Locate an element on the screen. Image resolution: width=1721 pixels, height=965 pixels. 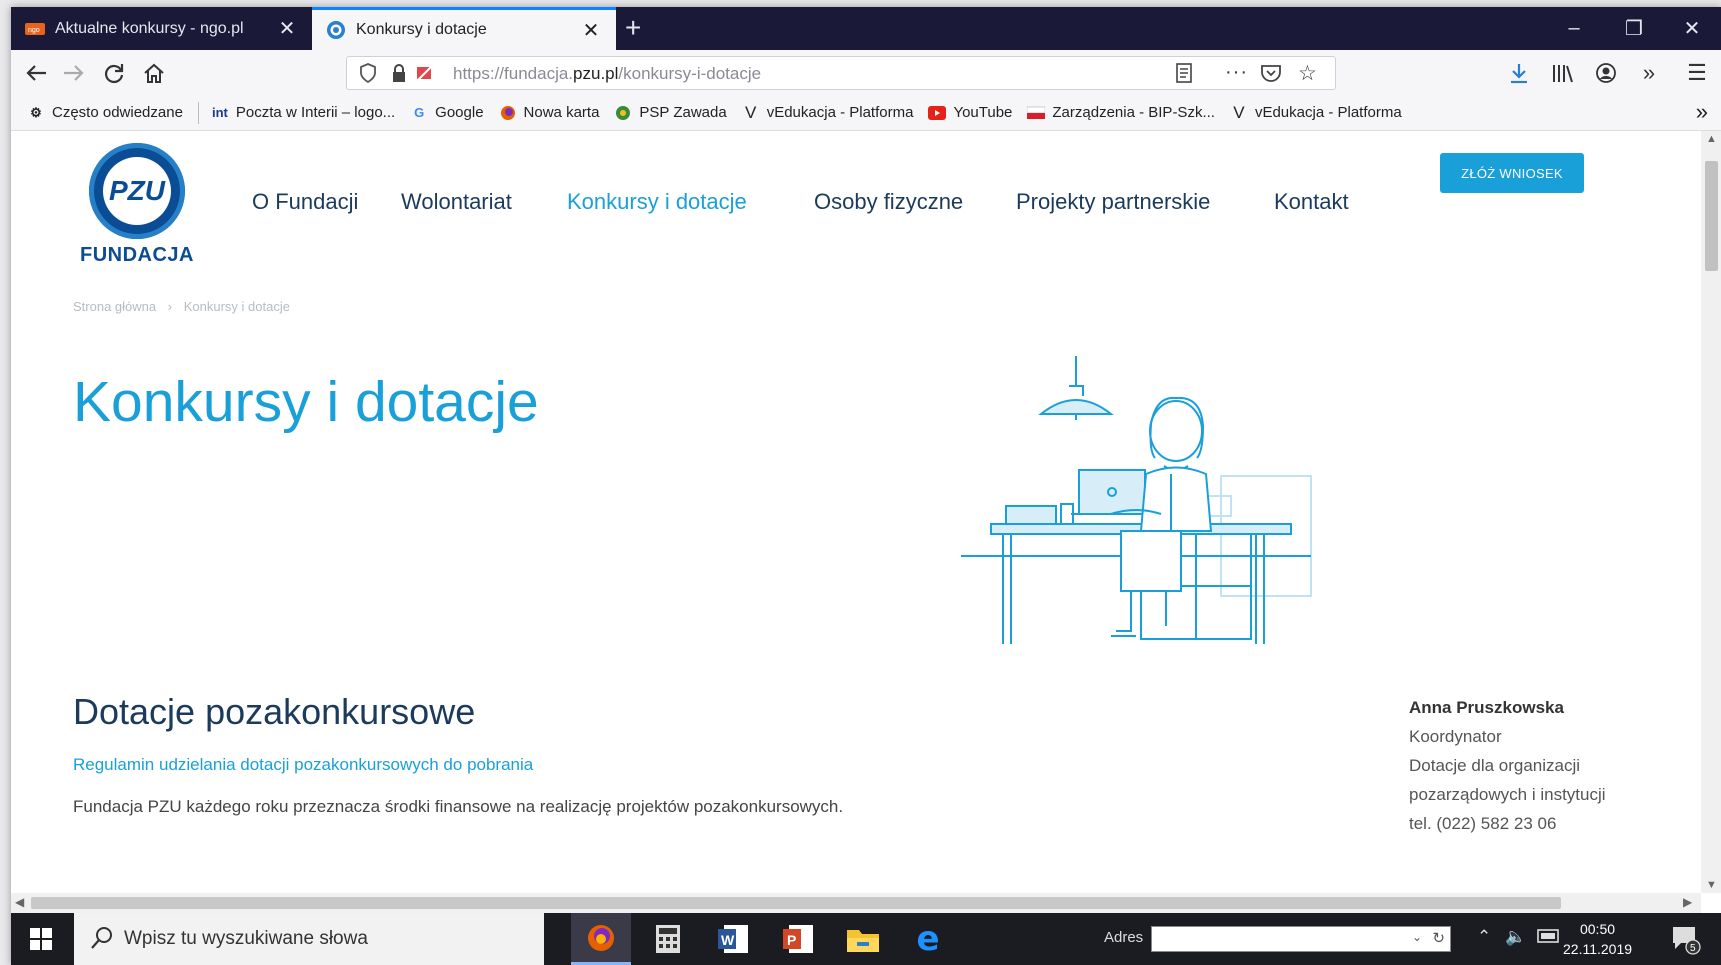
vertical-scroll-thumb is located at coordinates (1711, 216).